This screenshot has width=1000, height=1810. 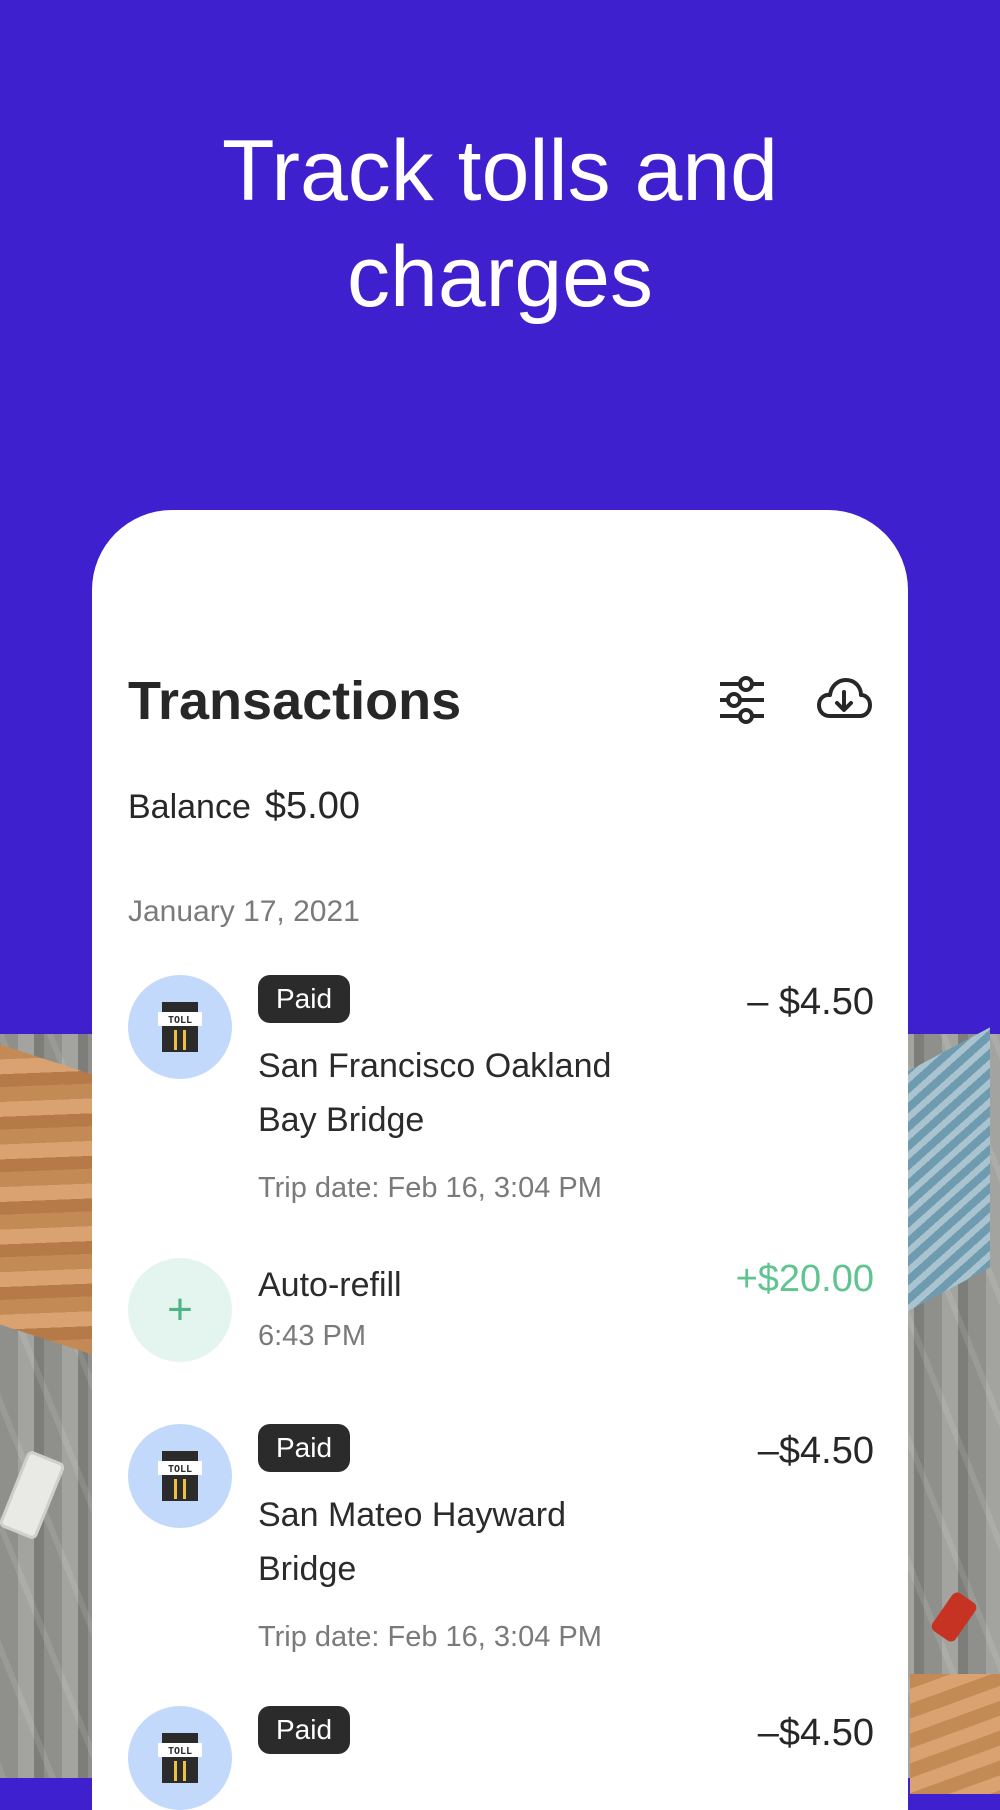 What do you see at coordinates (412, 1542) in the screenshot?
I see `transaction-name: San Mateo Hayward Bridge` at bounding box center [412, 1542].